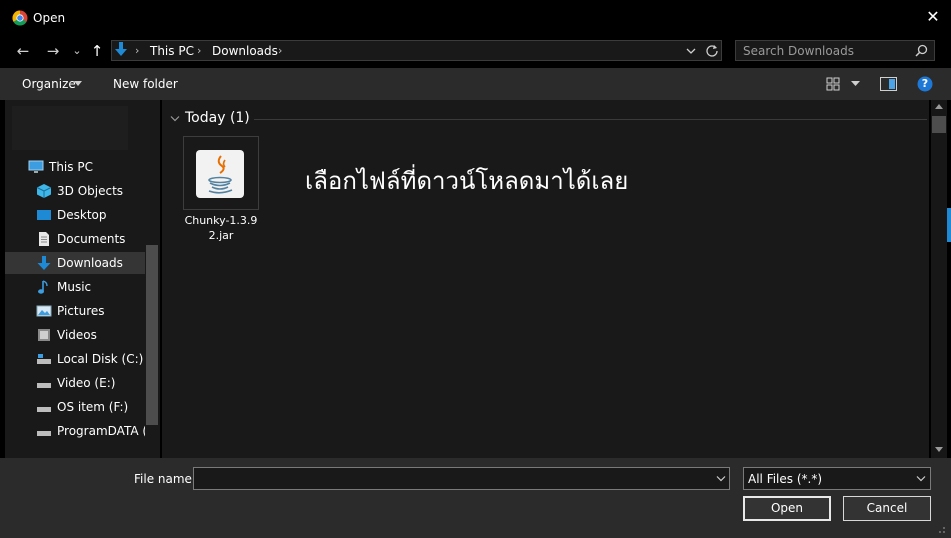  Describe the element at coordinates (90, 191) in the screenshot. I see `sidebar-item-label: 3D Objects` at that location.